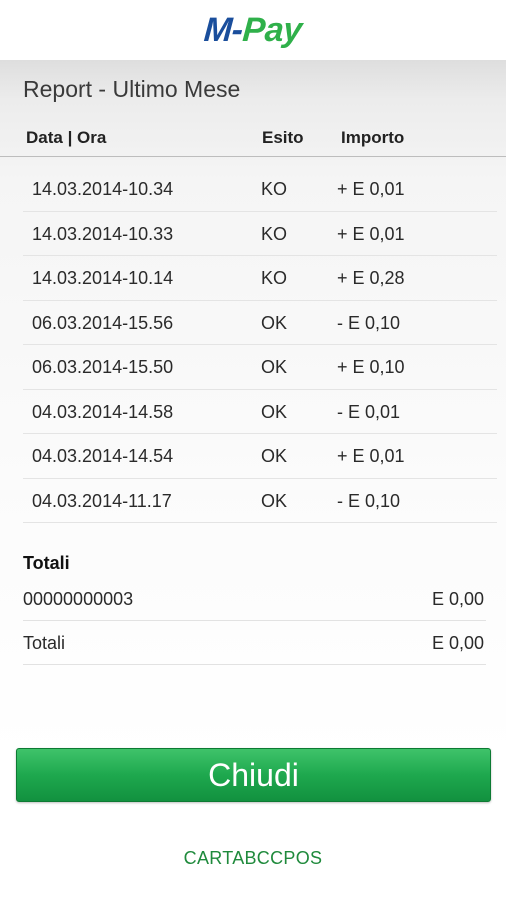 This screenshot has width=506, height=900. I want to click on row-date: 14.03.2014-10.14, so click(103, 278).